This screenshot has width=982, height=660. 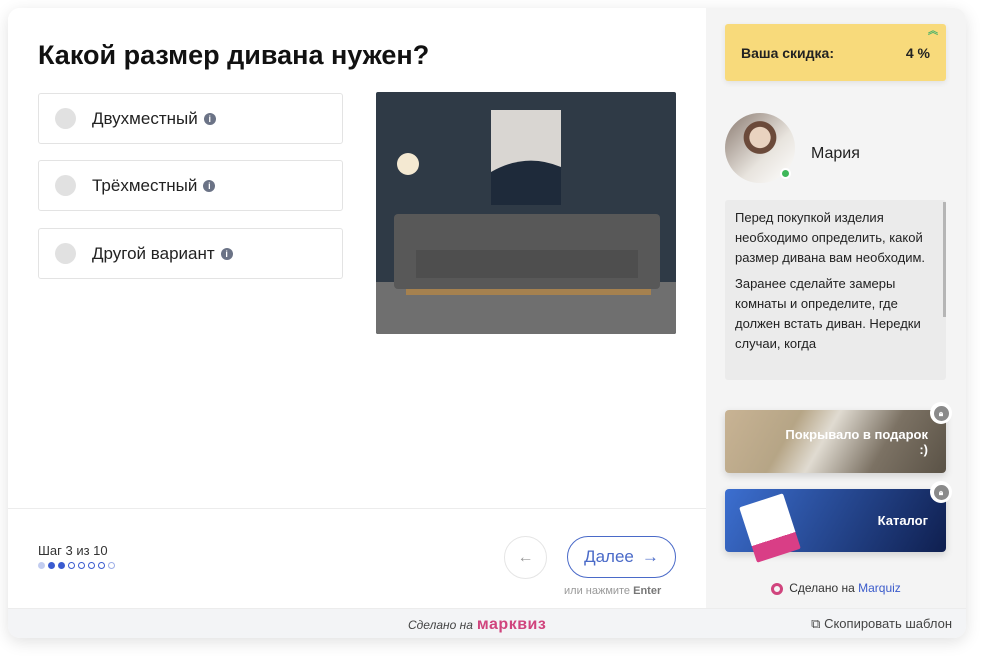 What do you see at coordinates (917, 52) in the screenshot?
I see `discount-value: 4 %` at bounding box center [917, 52].